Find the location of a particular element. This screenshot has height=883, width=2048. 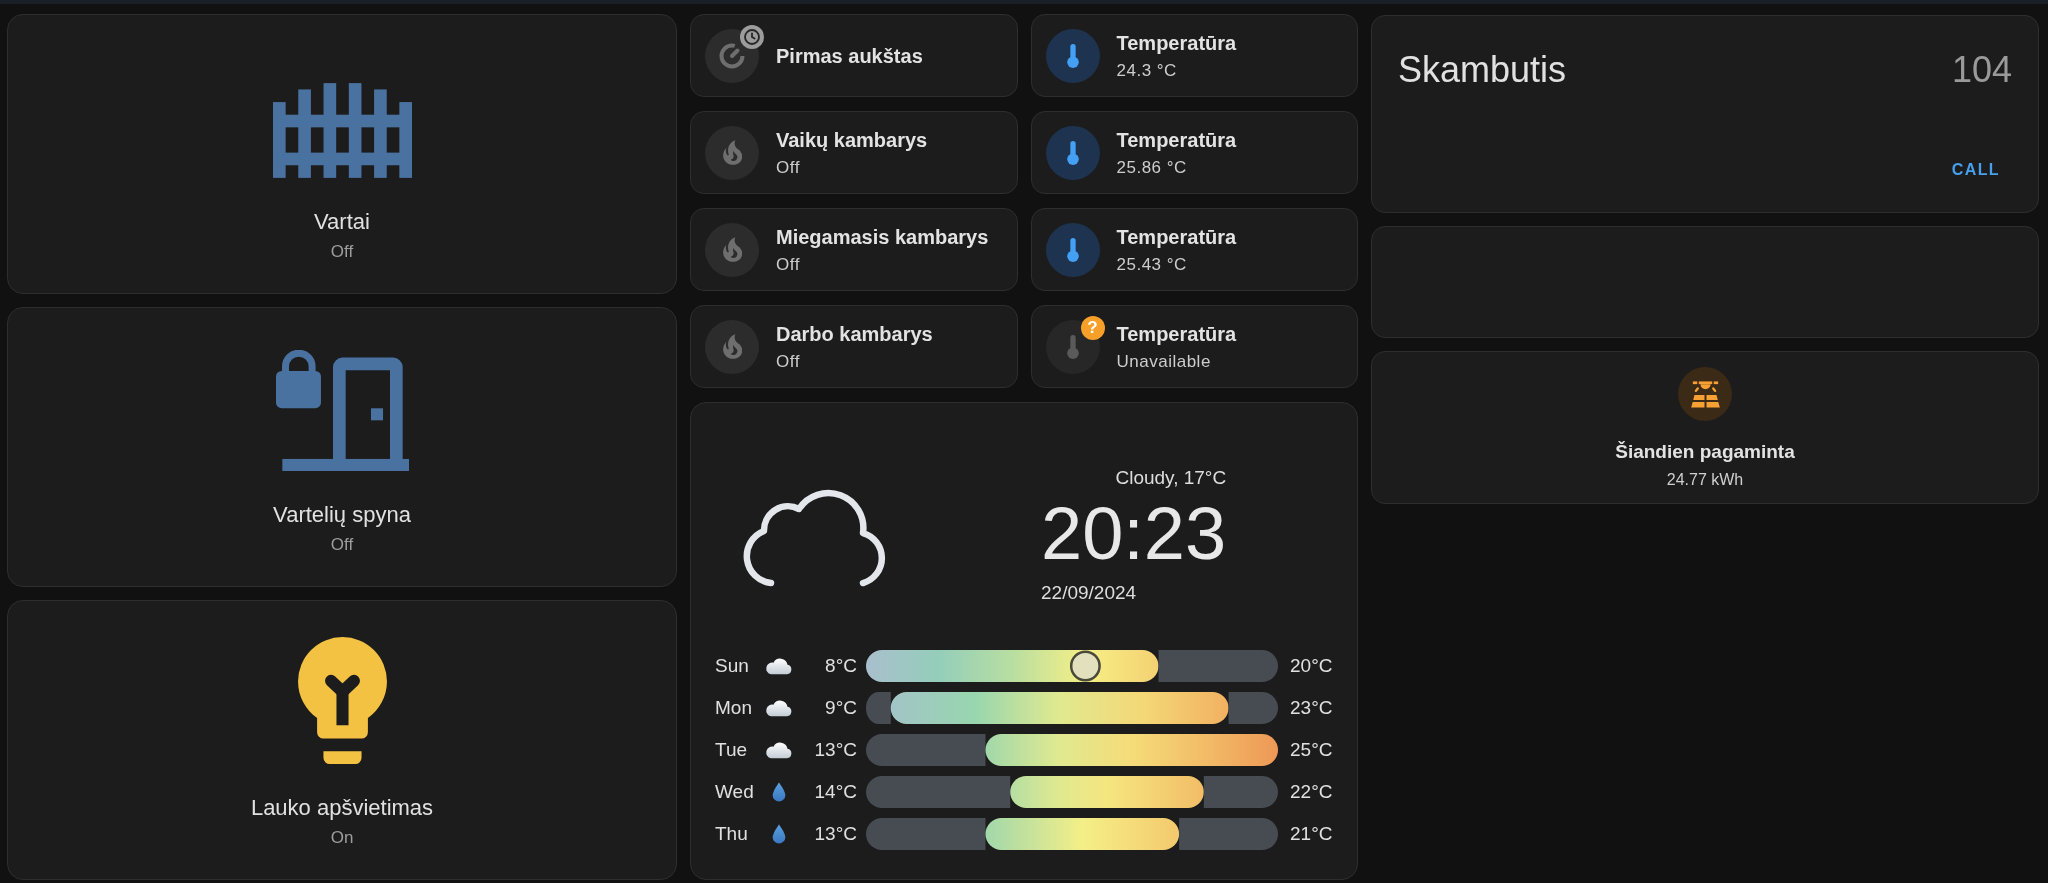

temperature-track is located at coordinates (878, 708).